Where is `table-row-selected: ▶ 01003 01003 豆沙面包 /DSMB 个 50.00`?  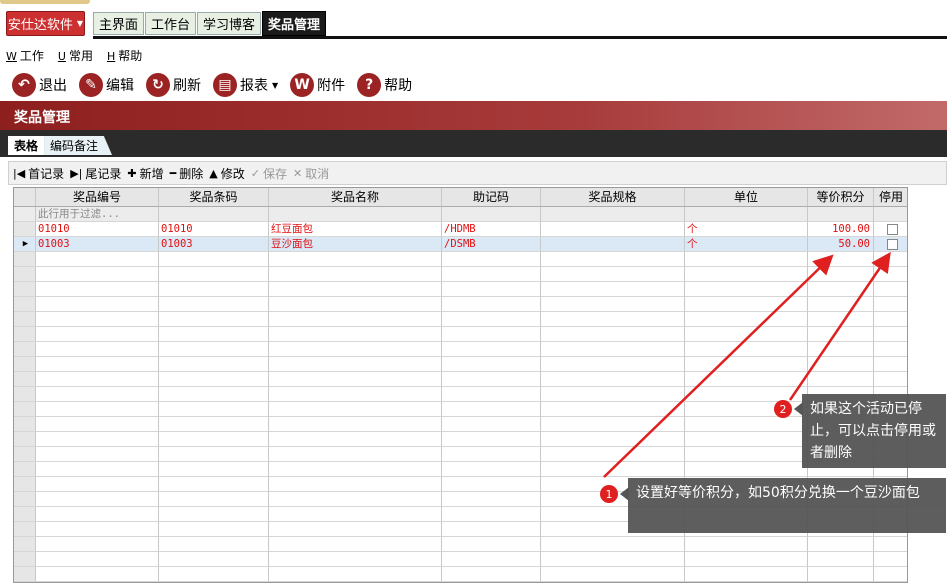 table-row-selected: ▶ 01003 01003 豆沙面包 /DSMB 个 50.00 is located at coordinates (460, 244).